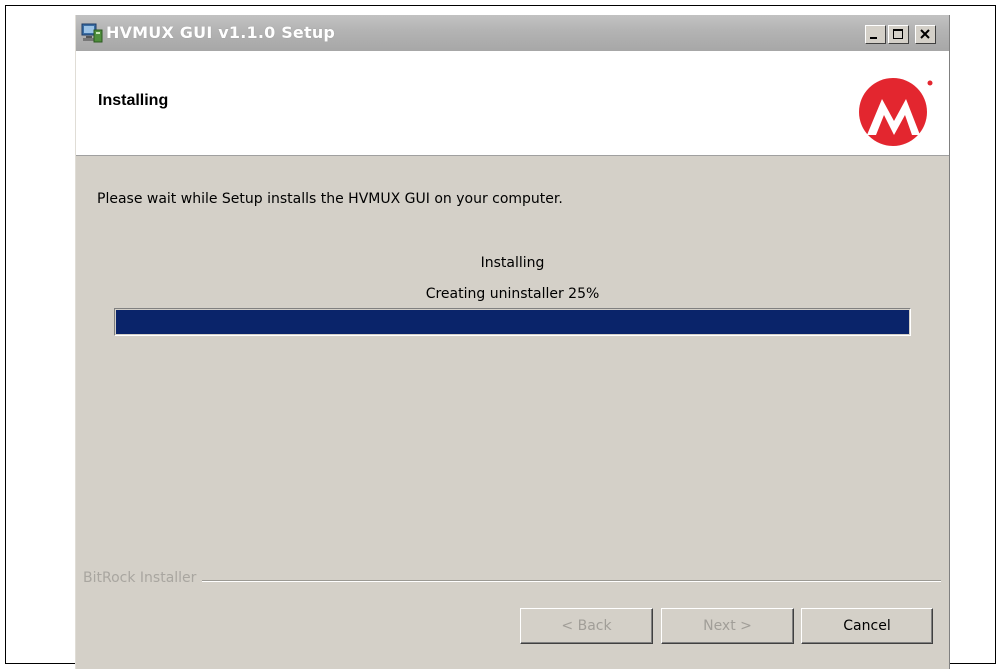 The image size is (1003, 669). I want to click on back-button: < Back, so click(586, 626).